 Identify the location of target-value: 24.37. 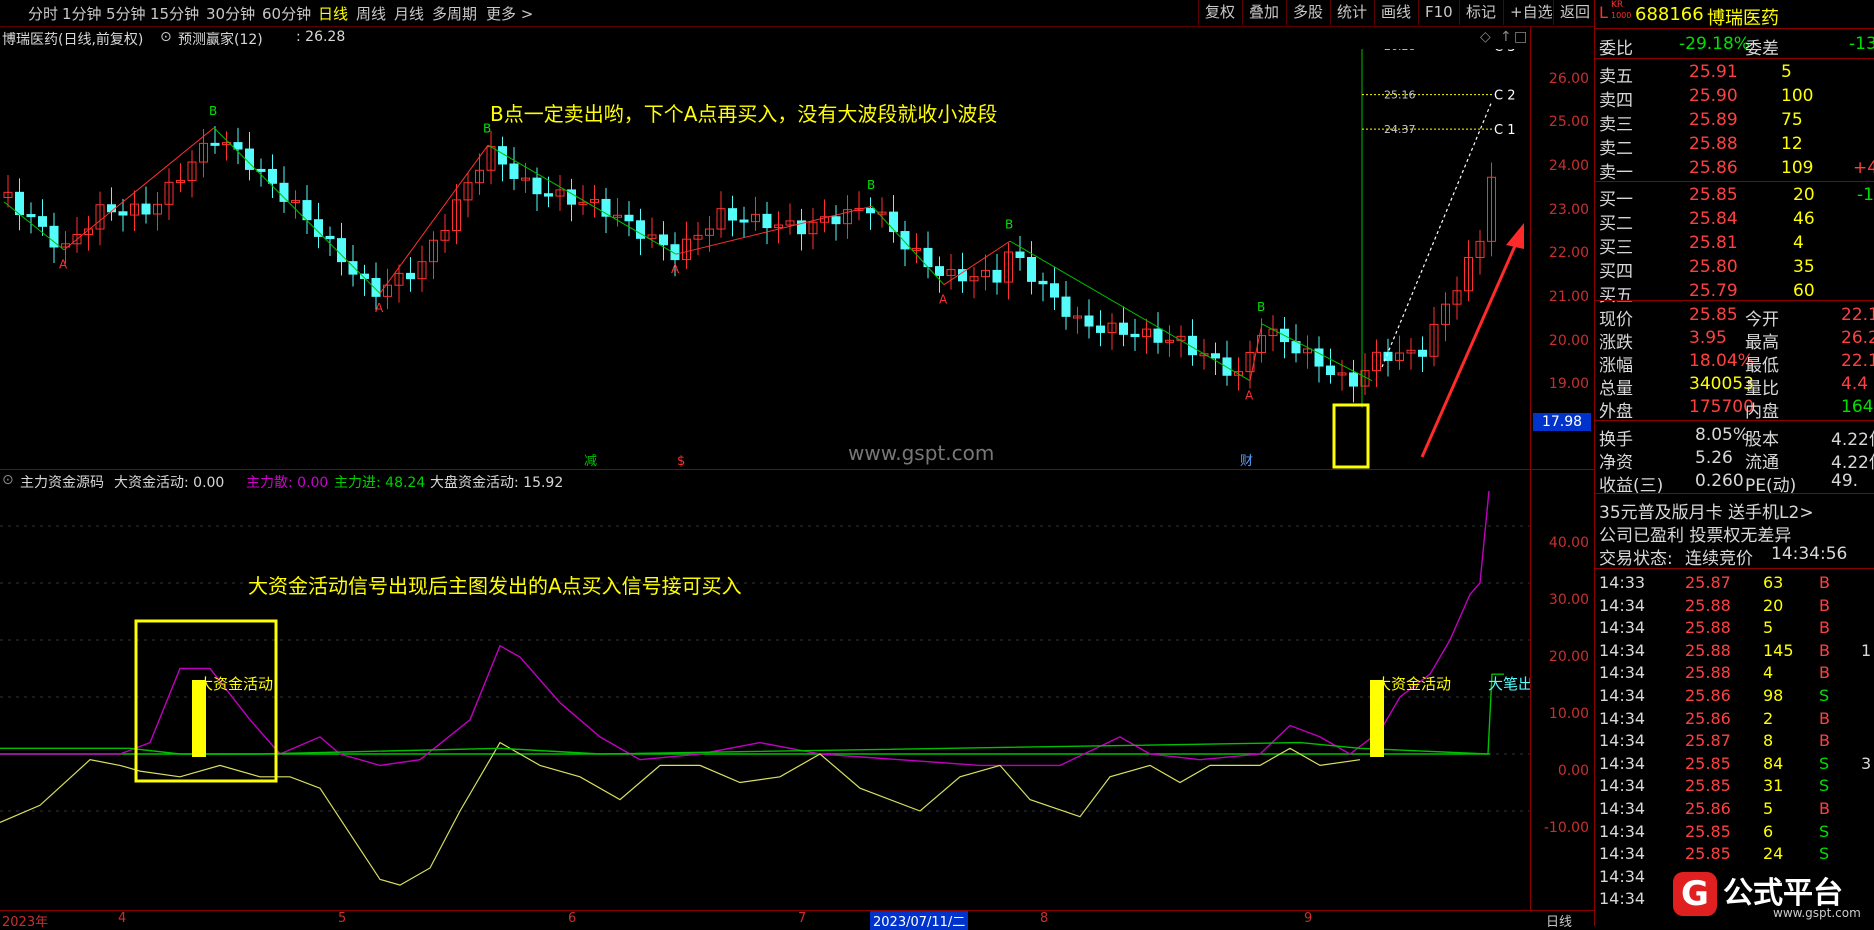
(1400, 129).